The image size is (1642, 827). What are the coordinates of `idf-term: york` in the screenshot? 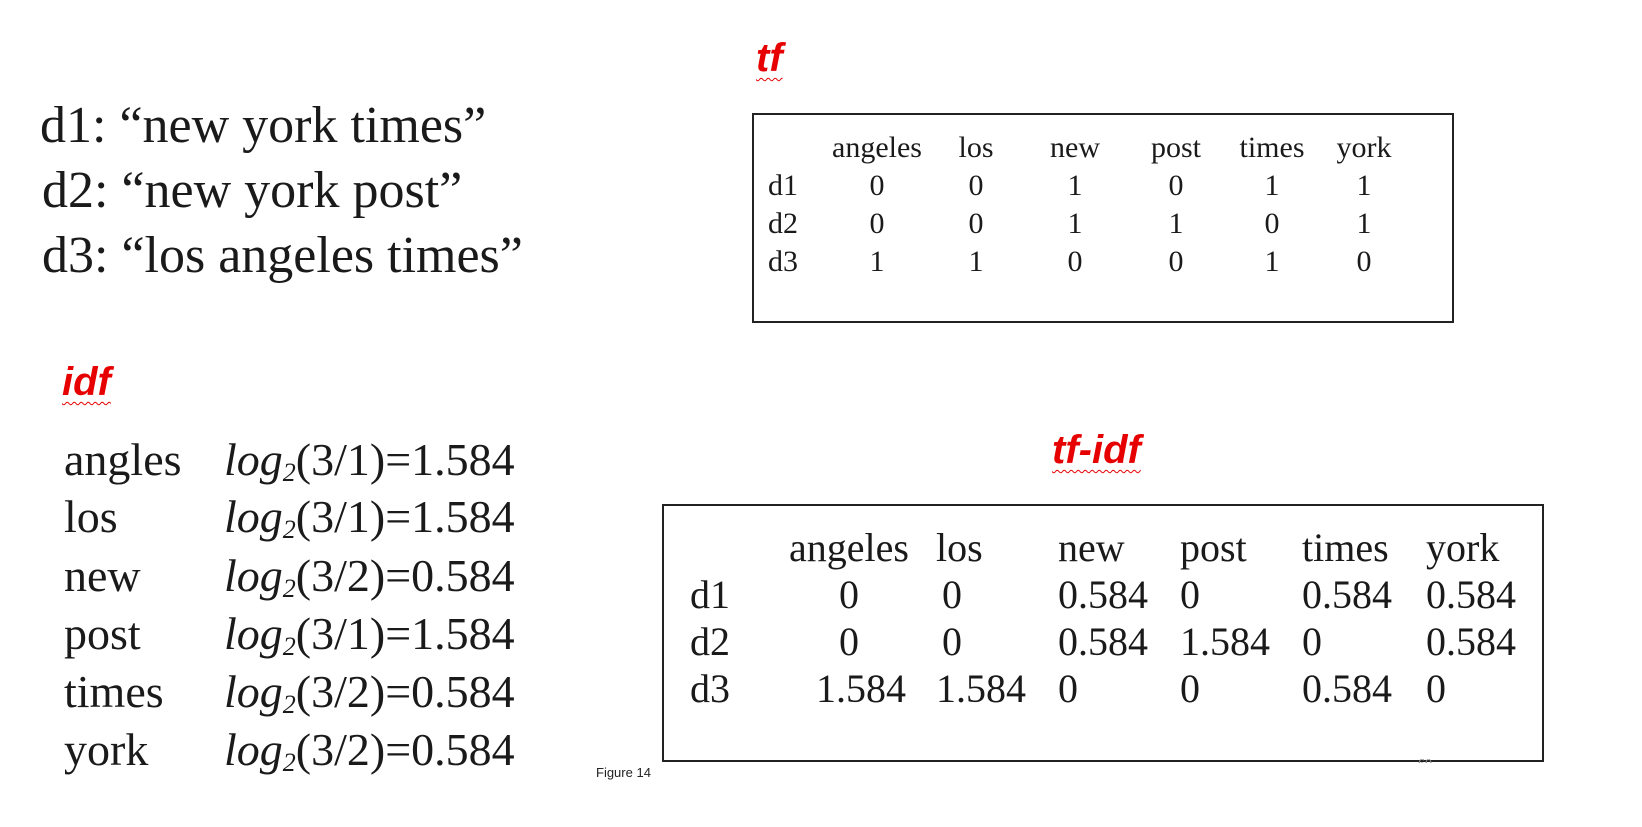 It's located at (106, 749).